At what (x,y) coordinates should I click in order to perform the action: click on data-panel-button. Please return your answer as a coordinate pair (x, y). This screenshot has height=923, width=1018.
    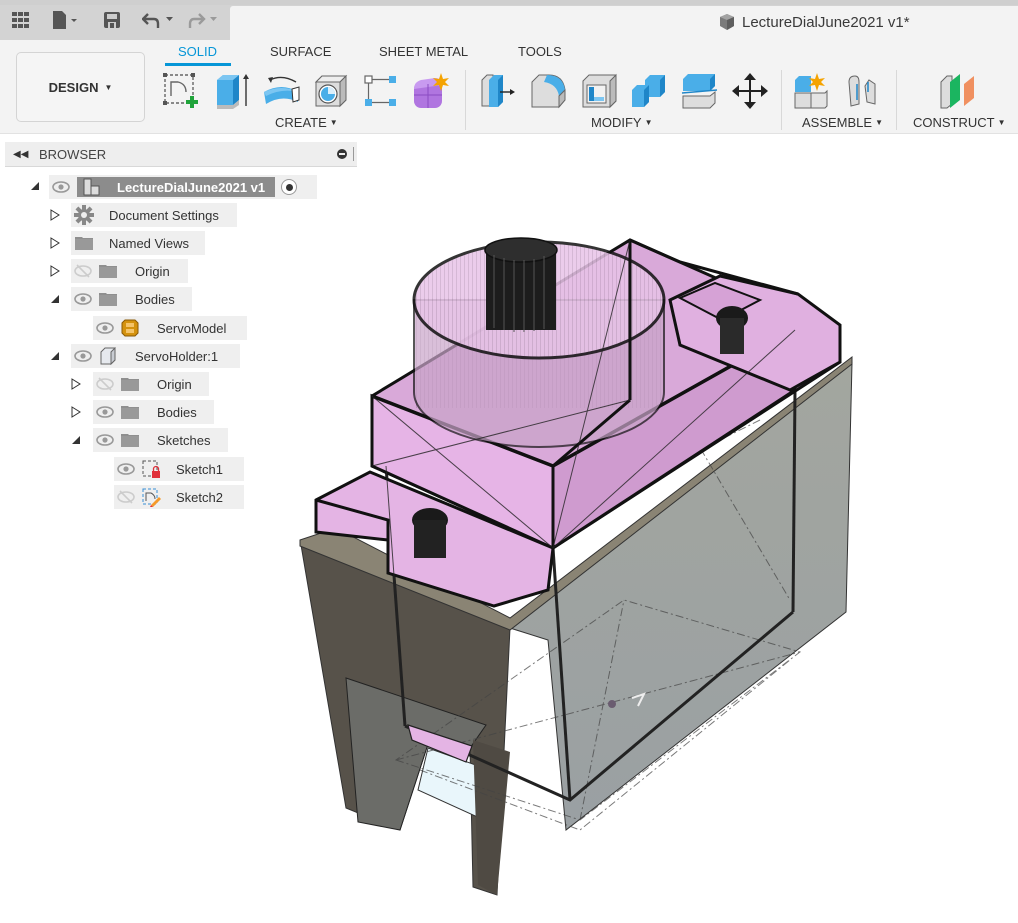
    Looking at the image, I should click on (21, 20).